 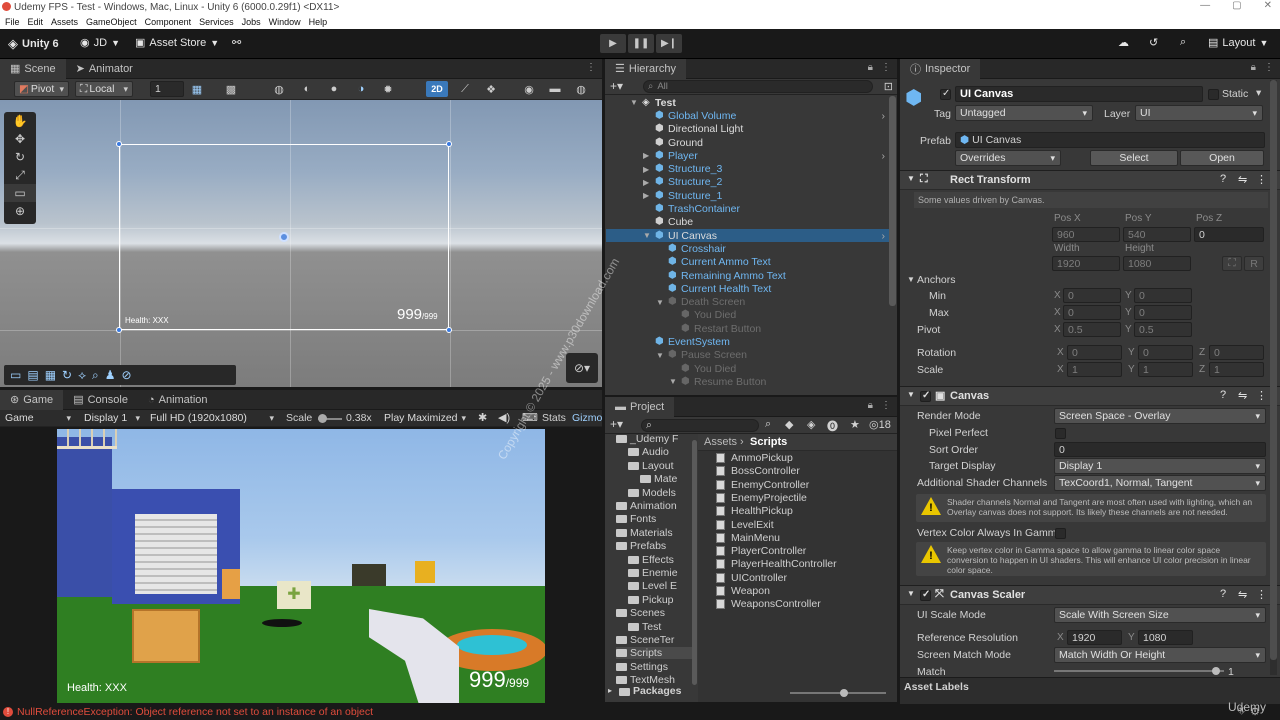 What do you see at coordinates (747, 129) in the screenshot?
I see `hierarchy-item: ⬢ Directional Light` at bounding box center [747, 129].